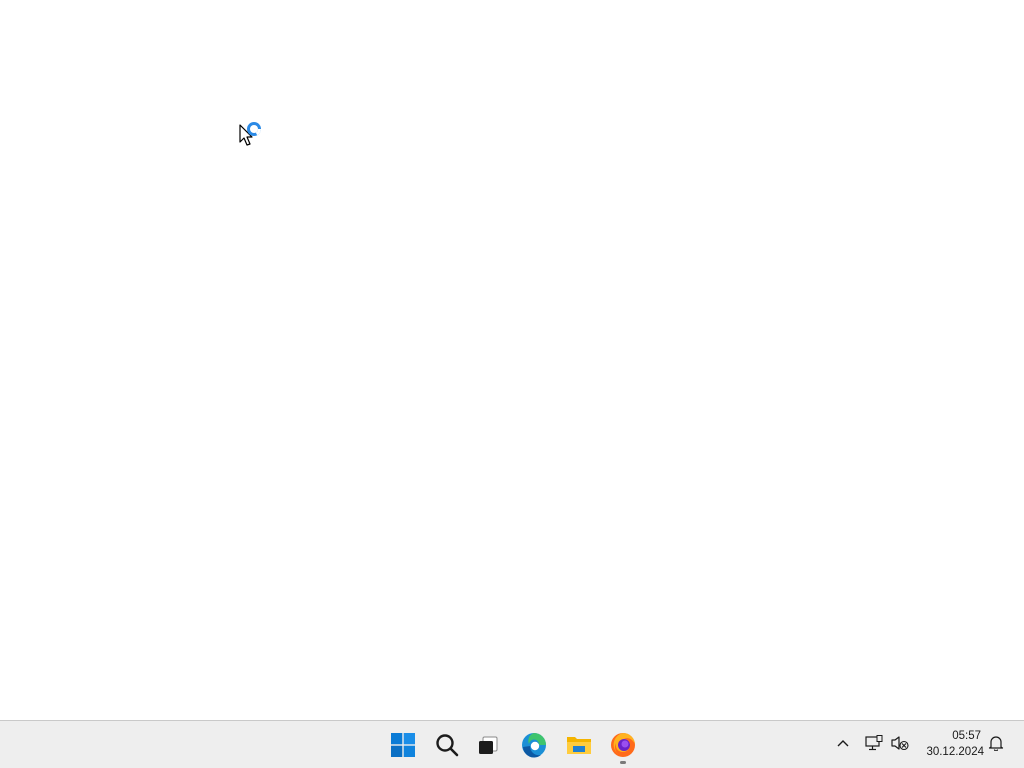 The height and width of the screenshot is (768, 1024). I want to click on clock-time: 05:57, so click(966, 736).